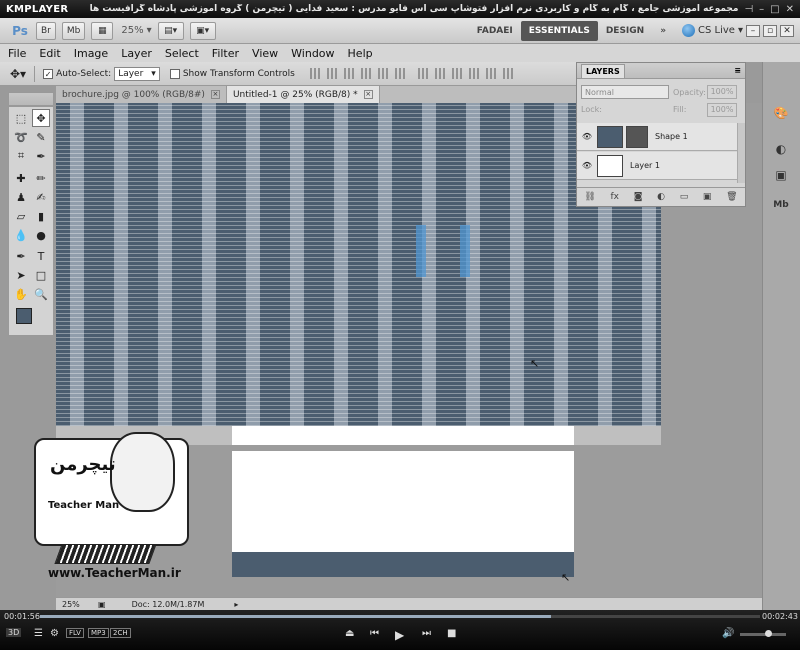 The height and width of the screenshot is (650, 800). Describe the element at coordinates (663, 31) in the screenshot. I see `more-workspaces-icon: »` at that location.